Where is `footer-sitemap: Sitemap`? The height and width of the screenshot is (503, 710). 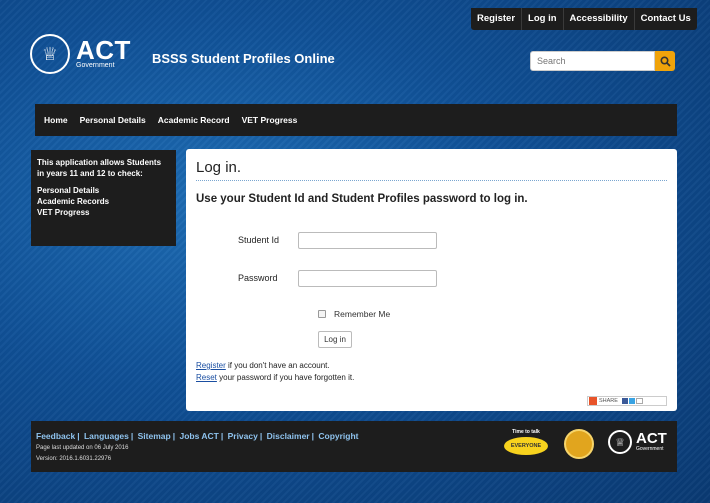
footer-sitemap: Sitemap is located at coordinates (154, 436).